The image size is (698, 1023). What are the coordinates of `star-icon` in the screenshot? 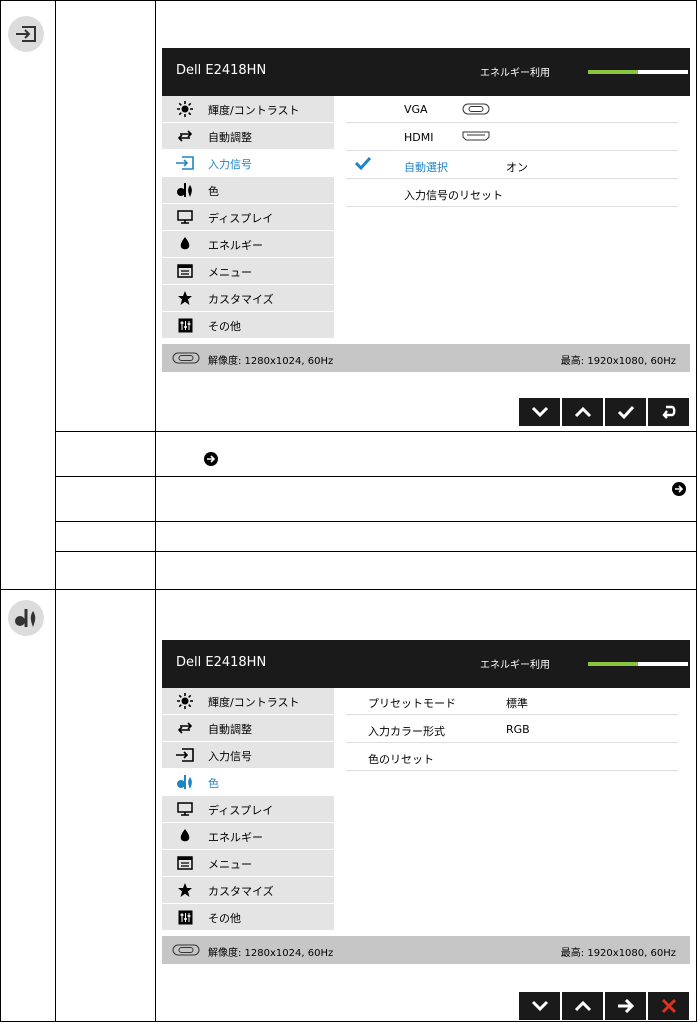 It's located at (185, 890).